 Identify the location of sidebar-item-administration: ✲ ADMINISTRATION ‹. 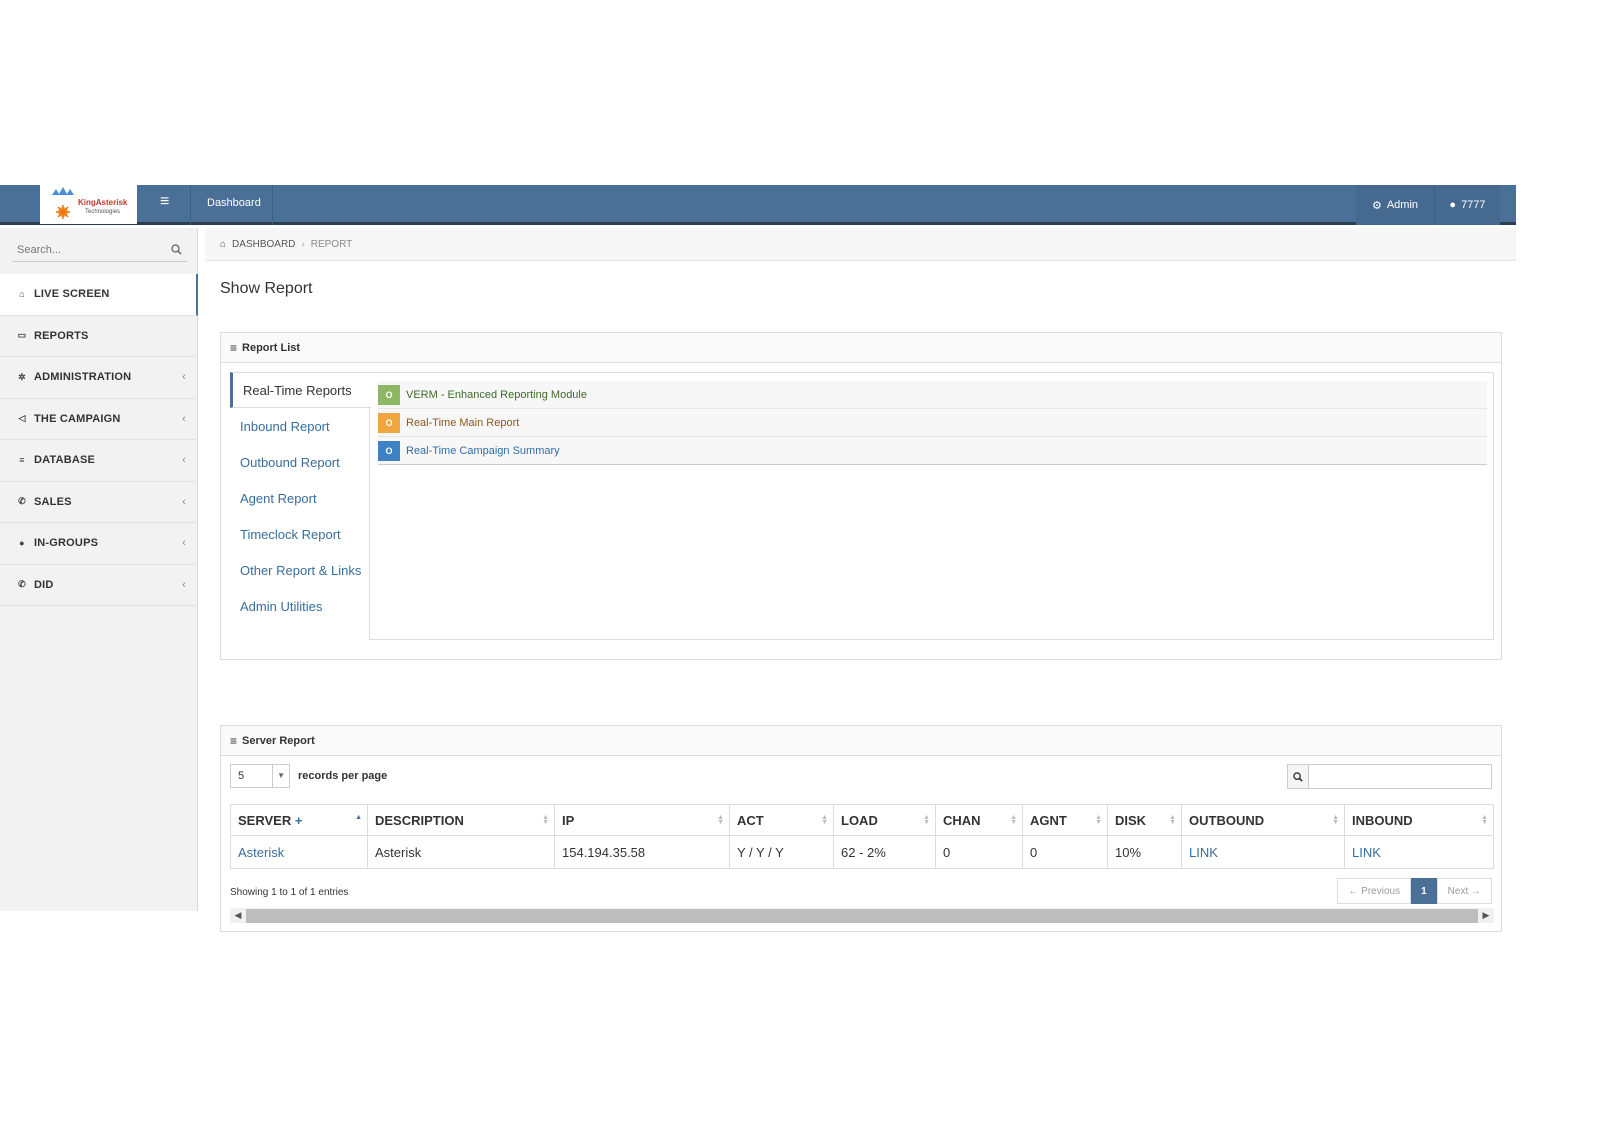
(99, 378).